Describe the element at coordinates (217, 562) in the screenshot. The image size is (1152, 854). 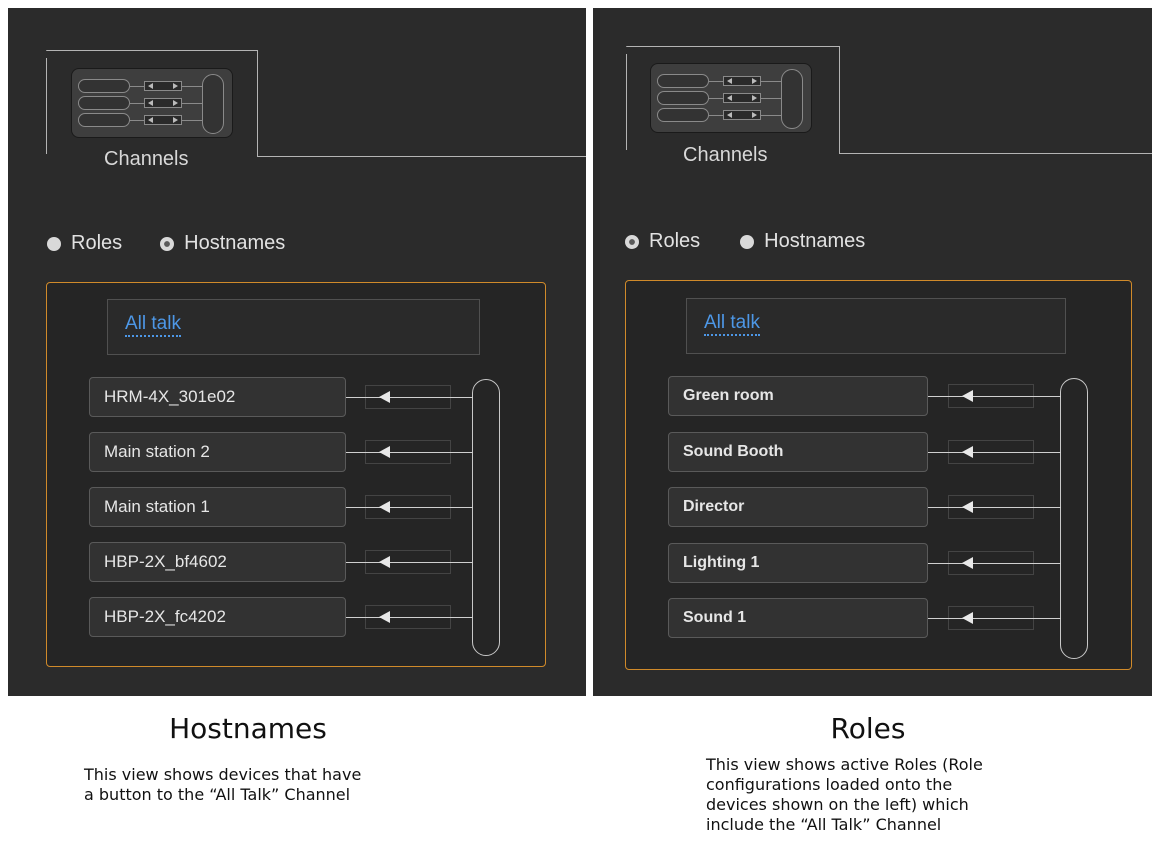
I see `device-button: HBP-2X_bf4602` at that location.